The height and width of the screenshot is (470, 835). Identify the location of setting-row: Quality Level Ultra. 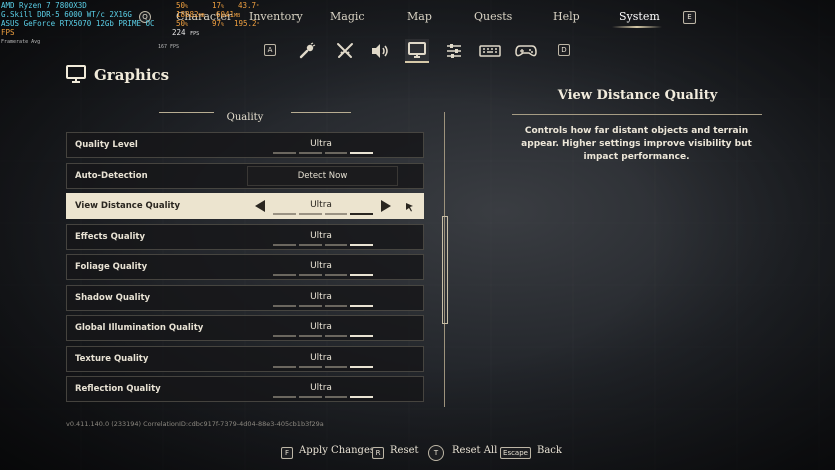
(245, 145).